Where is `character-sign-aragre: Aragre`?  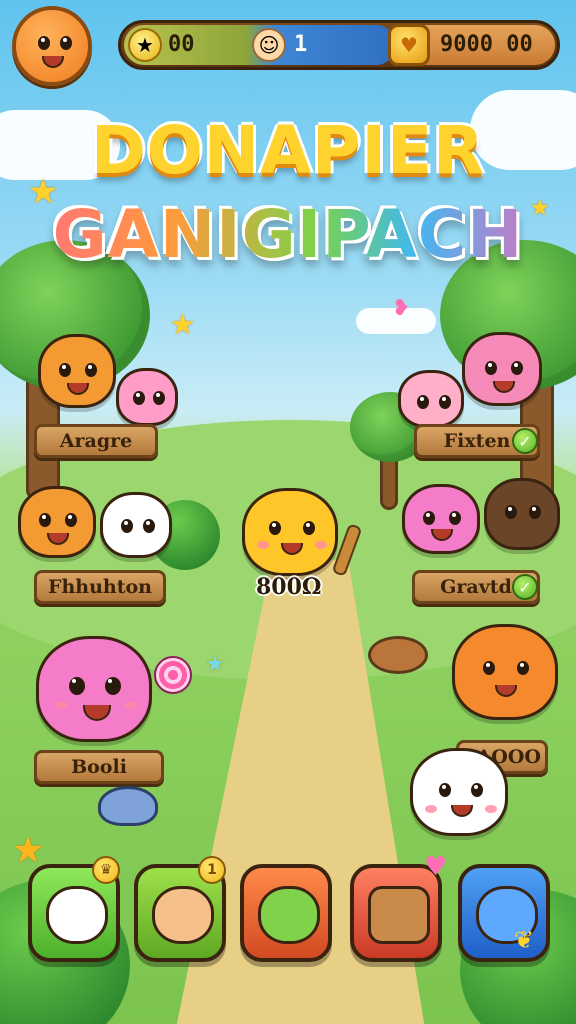 character-sign-aragre: Aragre is located at coordinates (96, 441).